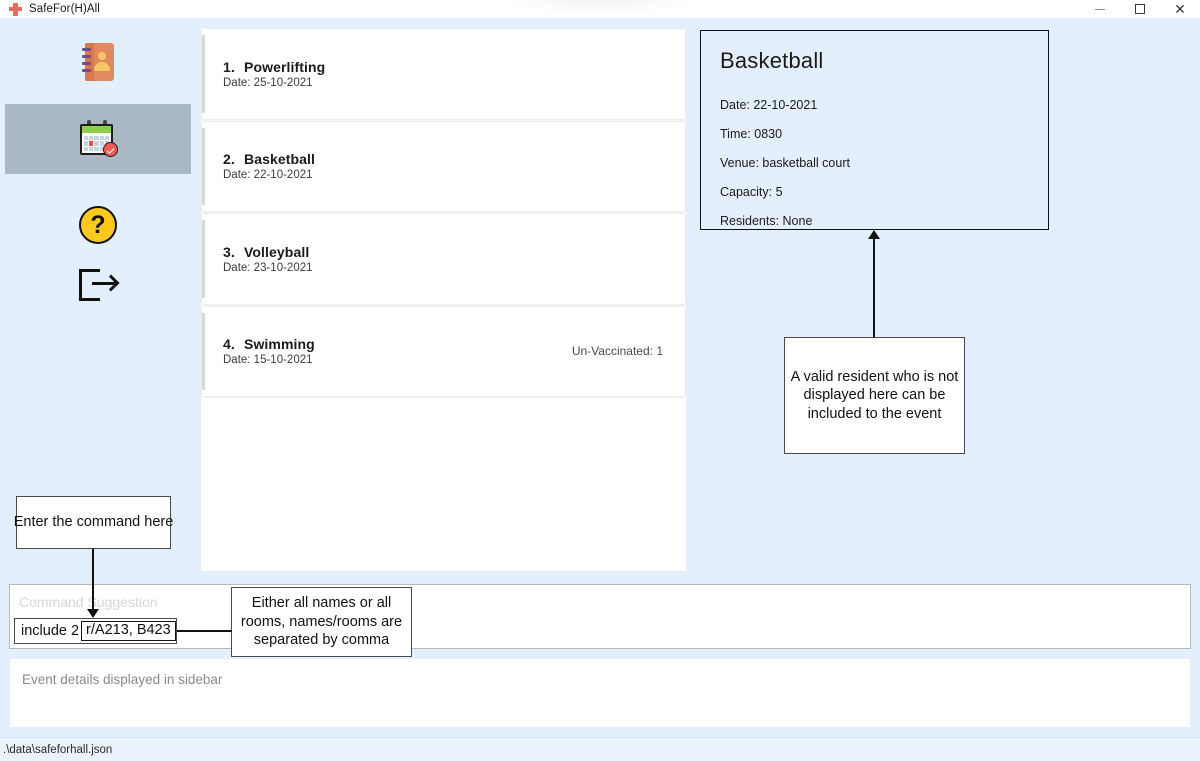 Image resolution: width=1200 pixels, height=761 pixels. Describe the element at coordinates (58, 749) in the screenshot. I see `status-file-path: .\data\safeforhall.json` at that location.